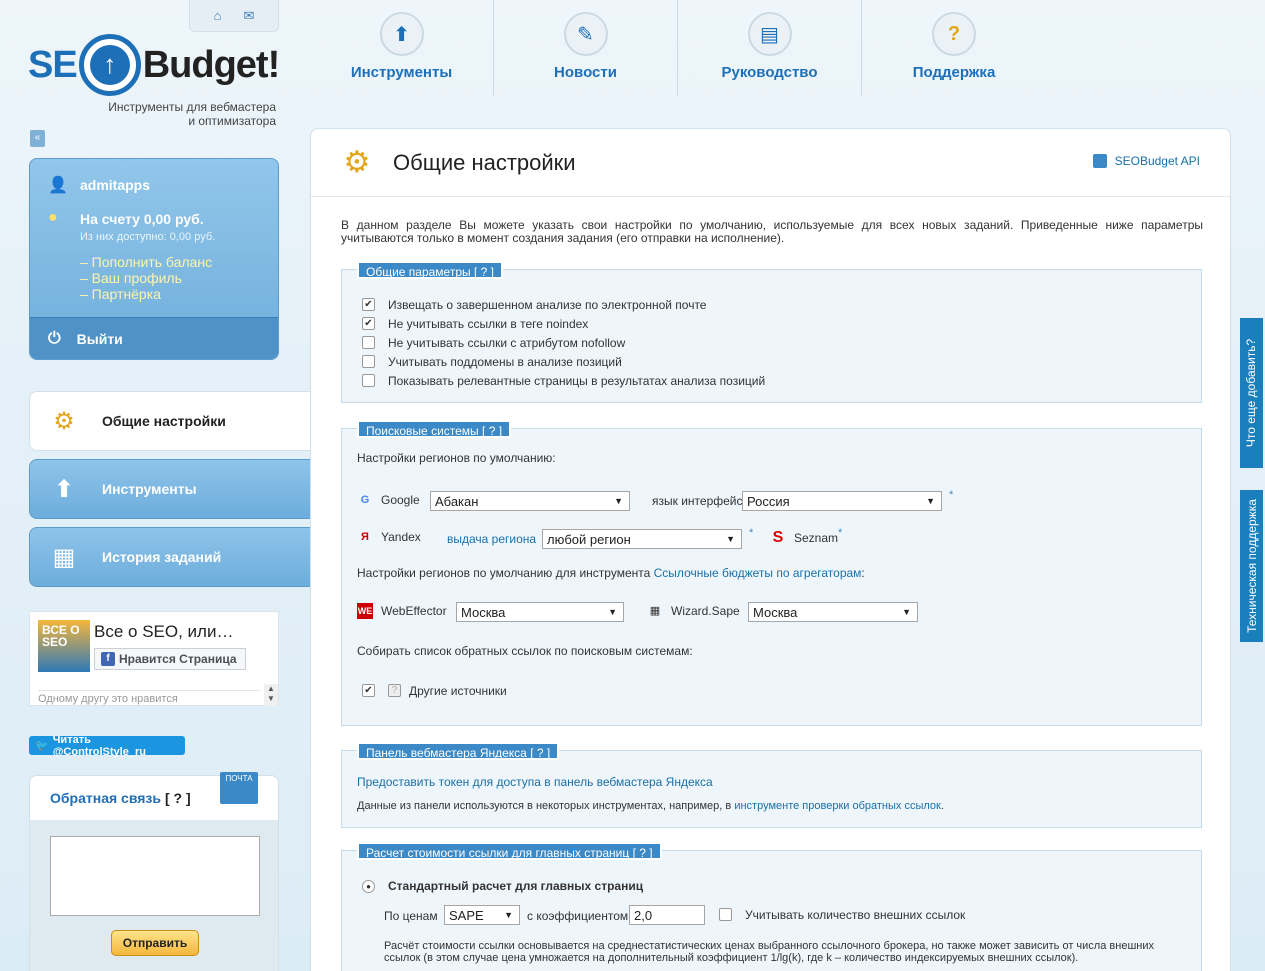  I want to click on sidebar-item-general-settings: ⚙ Общие настройки, so click(169, 421).